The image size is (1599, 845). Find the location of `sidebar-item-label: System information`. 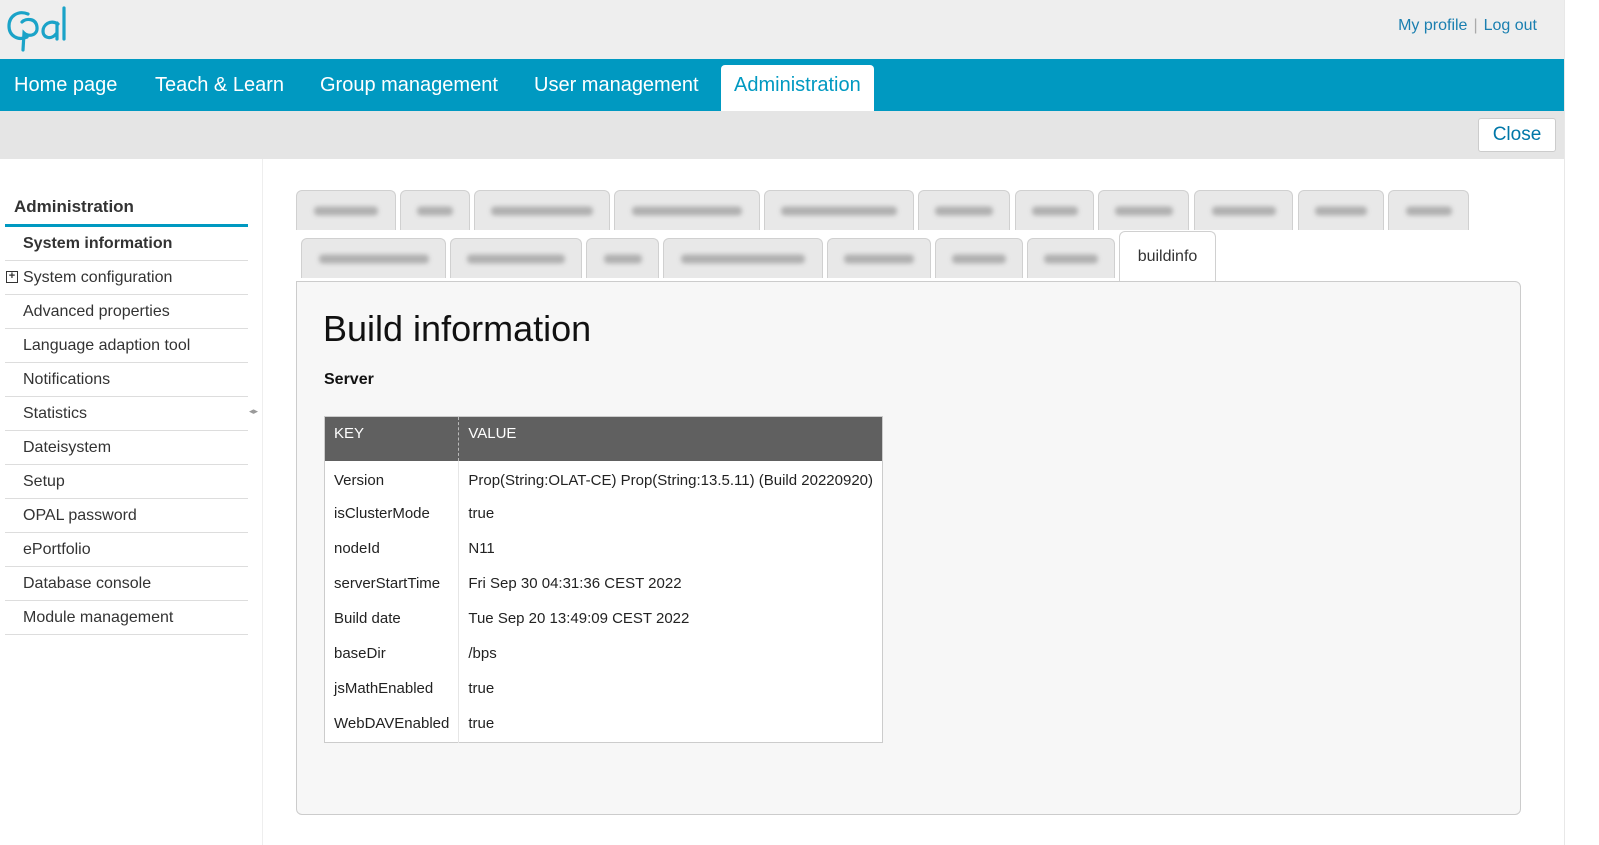

sidebar-item-label: System information is located at coordinates (98, 243).